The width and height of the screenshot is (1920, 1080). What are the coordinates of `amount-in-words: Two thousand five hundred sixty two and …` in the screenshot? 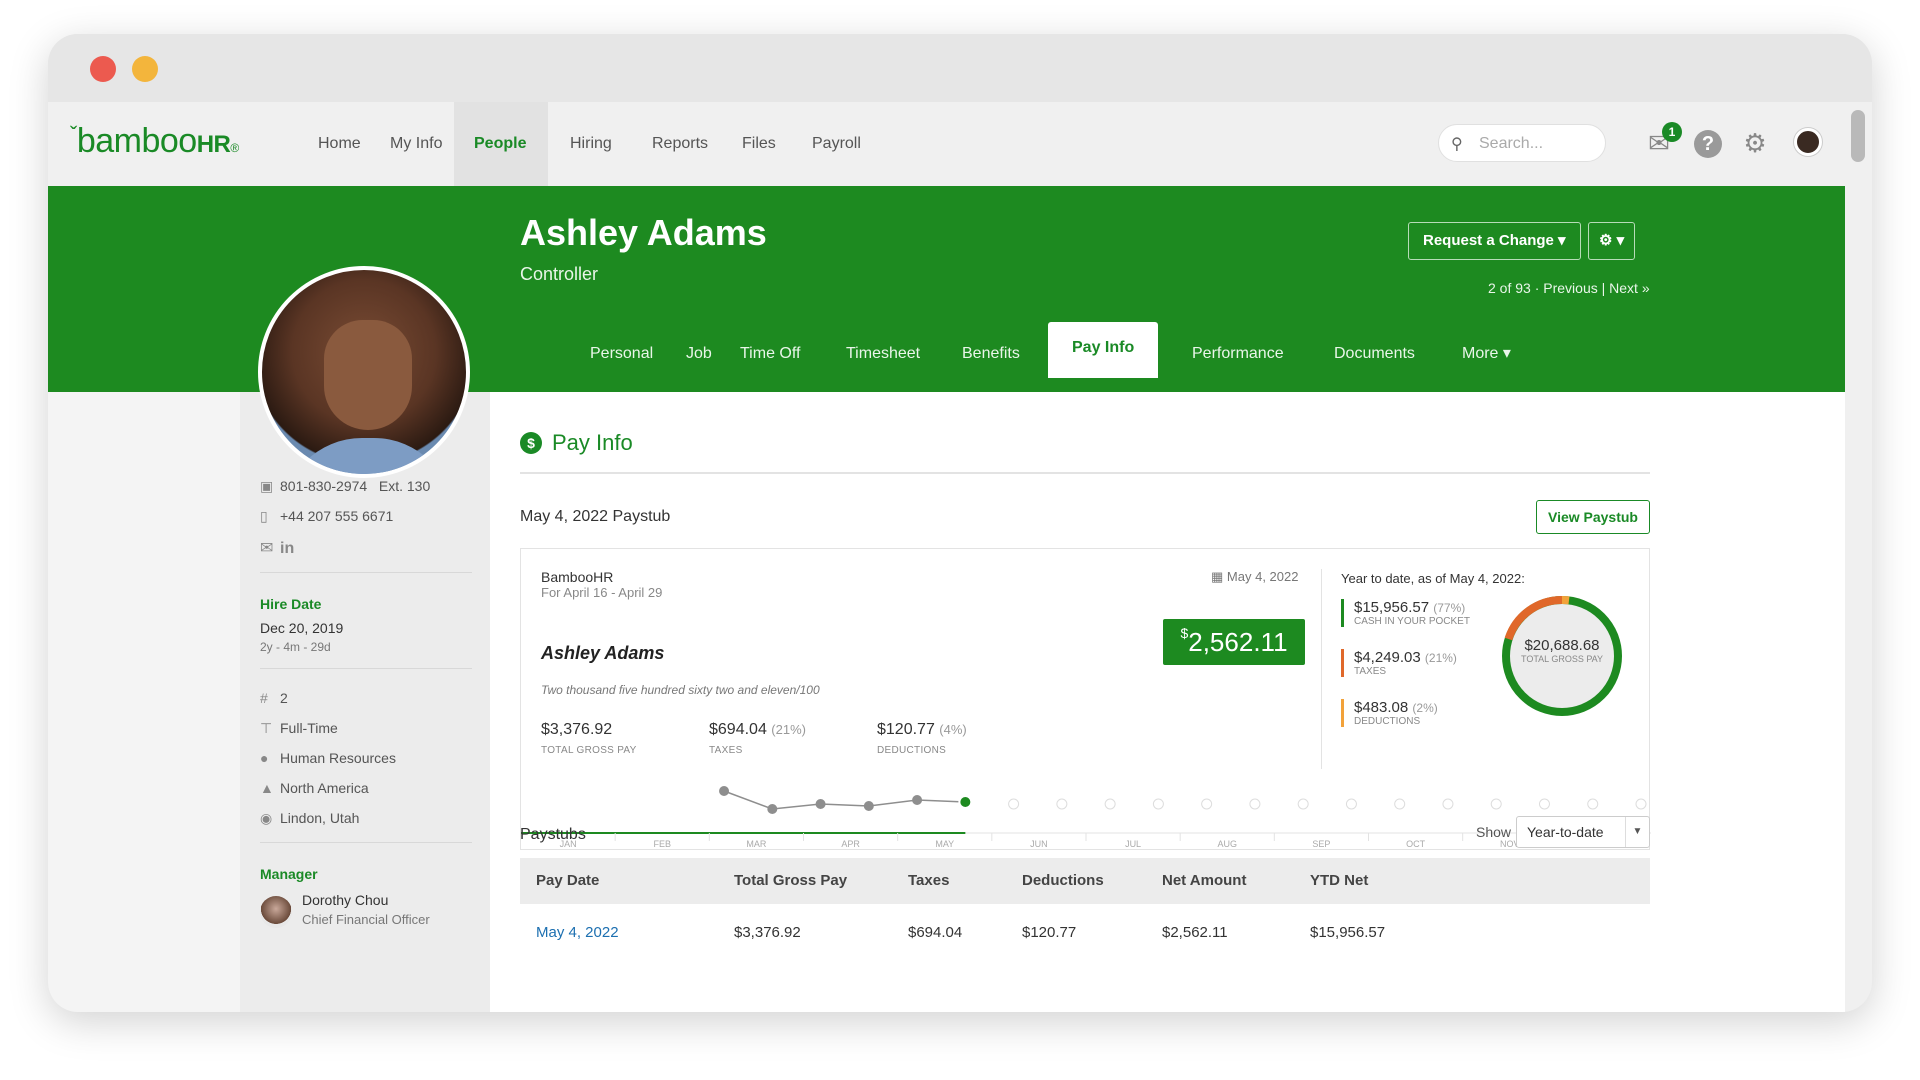 It's located at (680, 690).